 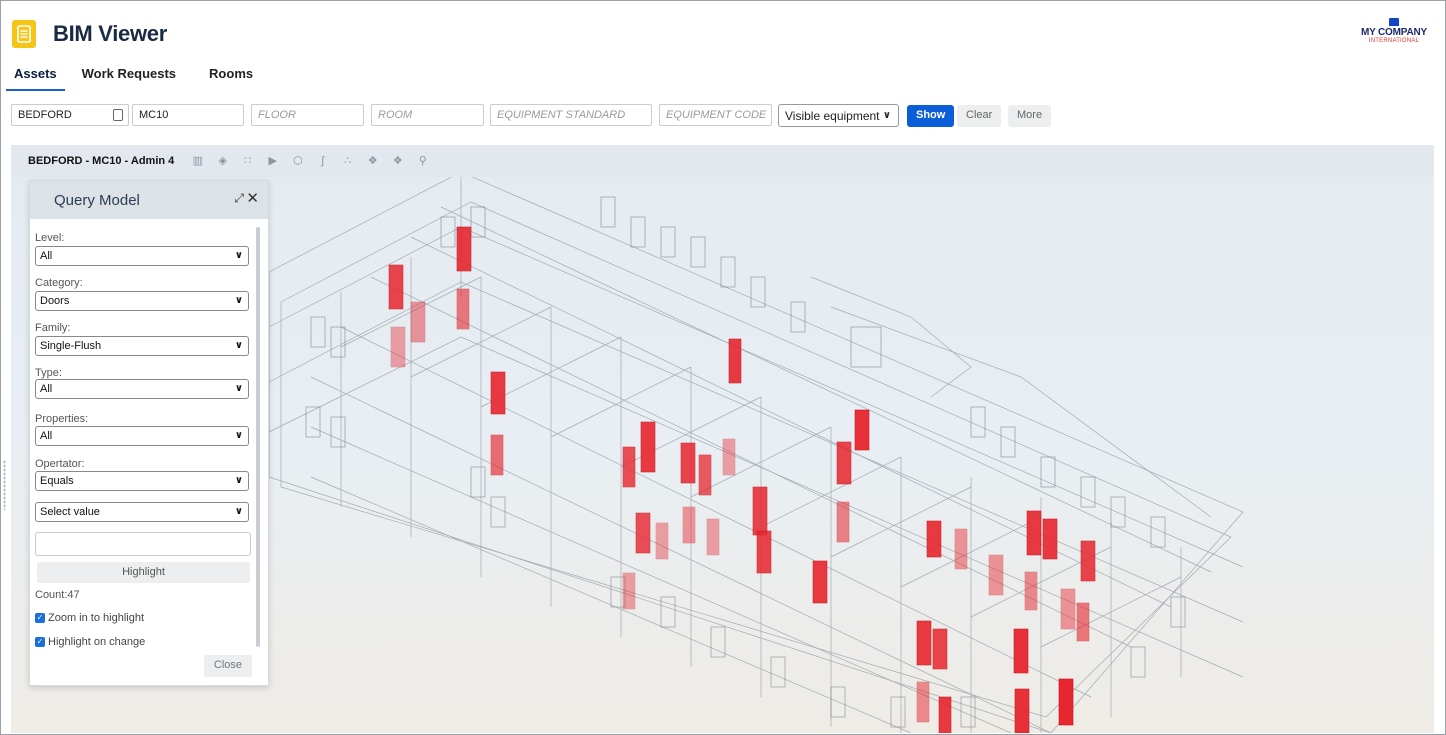 What do you see at coordinates (48, 373) in the screenshot?
I see `type-label: Type:` at bounding box center [48, 373].